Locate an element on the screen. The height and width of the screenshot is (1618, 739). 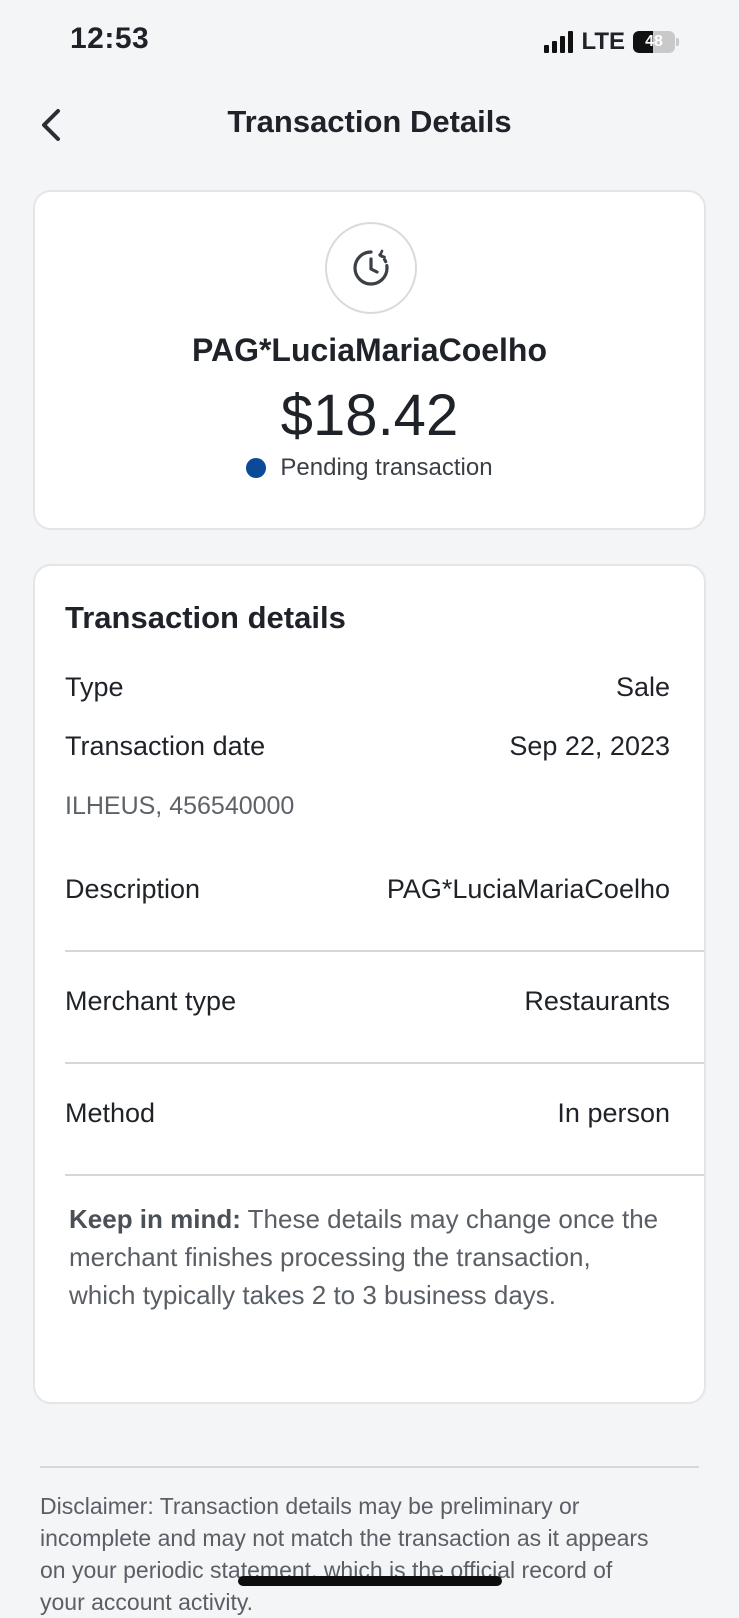
detail-value: Sep 22, 2023 is located at coordinates (589, 746).